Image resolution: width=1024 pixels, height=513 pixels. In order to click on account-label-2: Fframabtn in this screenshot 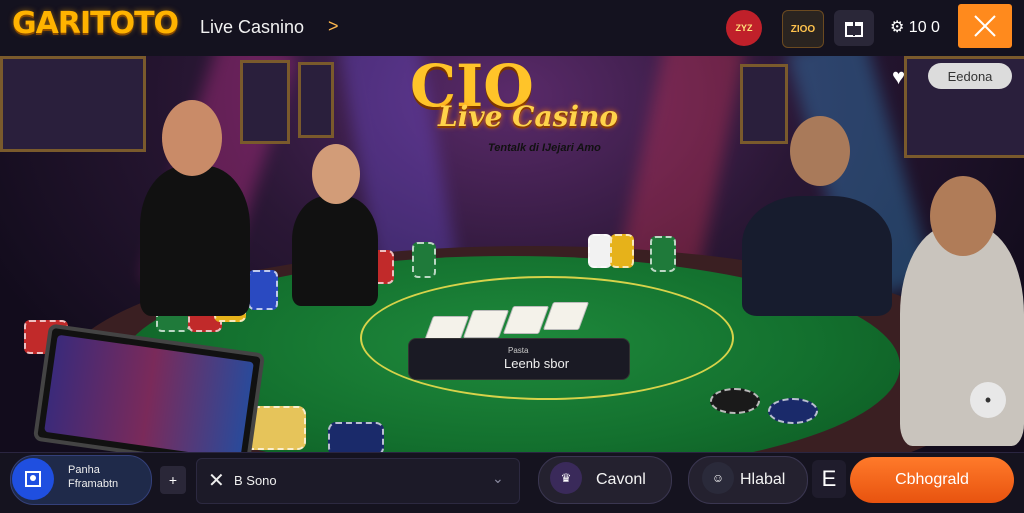, I will do `click(93, 484)`.